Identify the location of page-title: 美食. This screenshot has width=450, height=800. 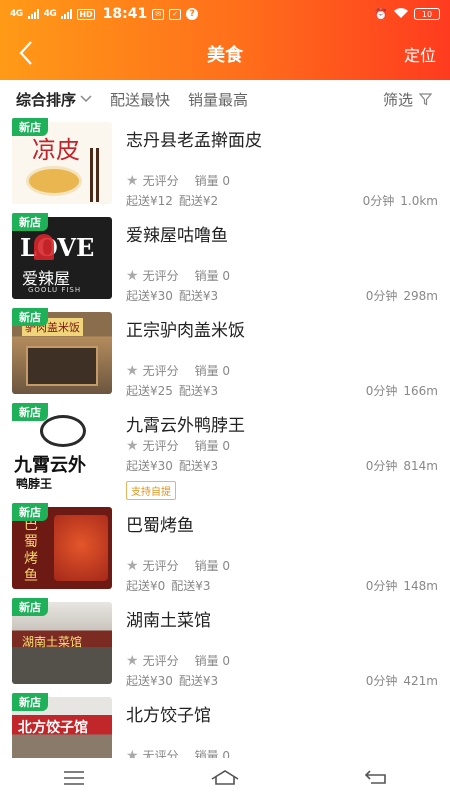
(225, 55).